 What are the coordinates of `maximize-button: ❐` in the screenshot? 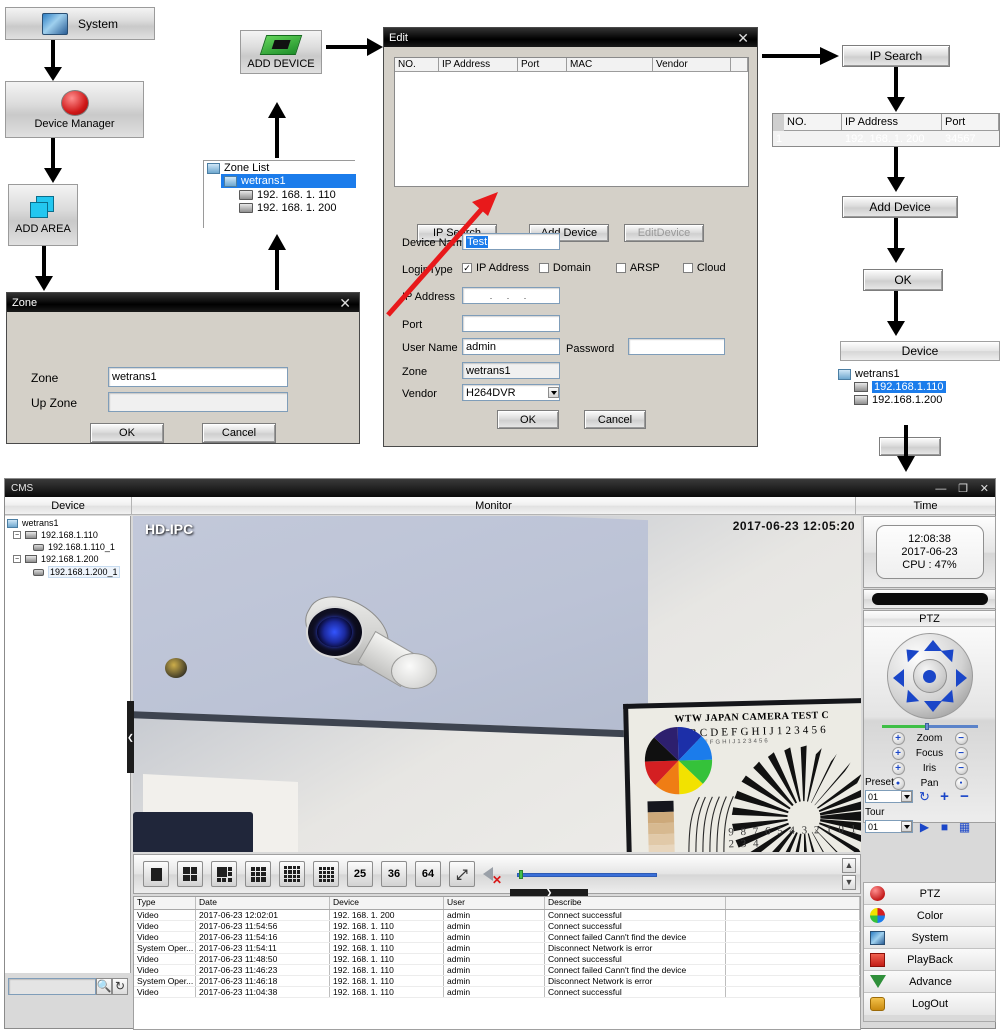 It's located at (963, 489).